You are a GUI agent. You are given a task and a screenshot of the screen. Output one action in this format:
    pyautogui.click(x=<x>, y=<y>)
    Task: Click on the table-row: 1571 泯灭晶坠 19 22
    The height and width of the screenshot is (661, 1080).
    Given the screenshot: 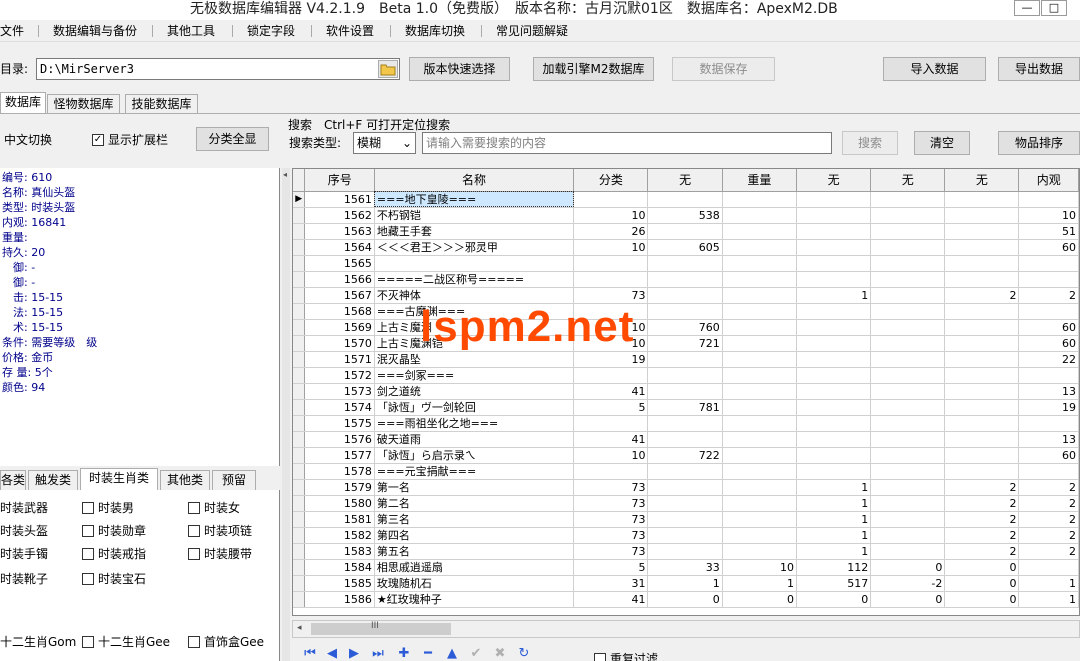 What is the action you would take?
    pyautogui.click(x=686, y=359)
    